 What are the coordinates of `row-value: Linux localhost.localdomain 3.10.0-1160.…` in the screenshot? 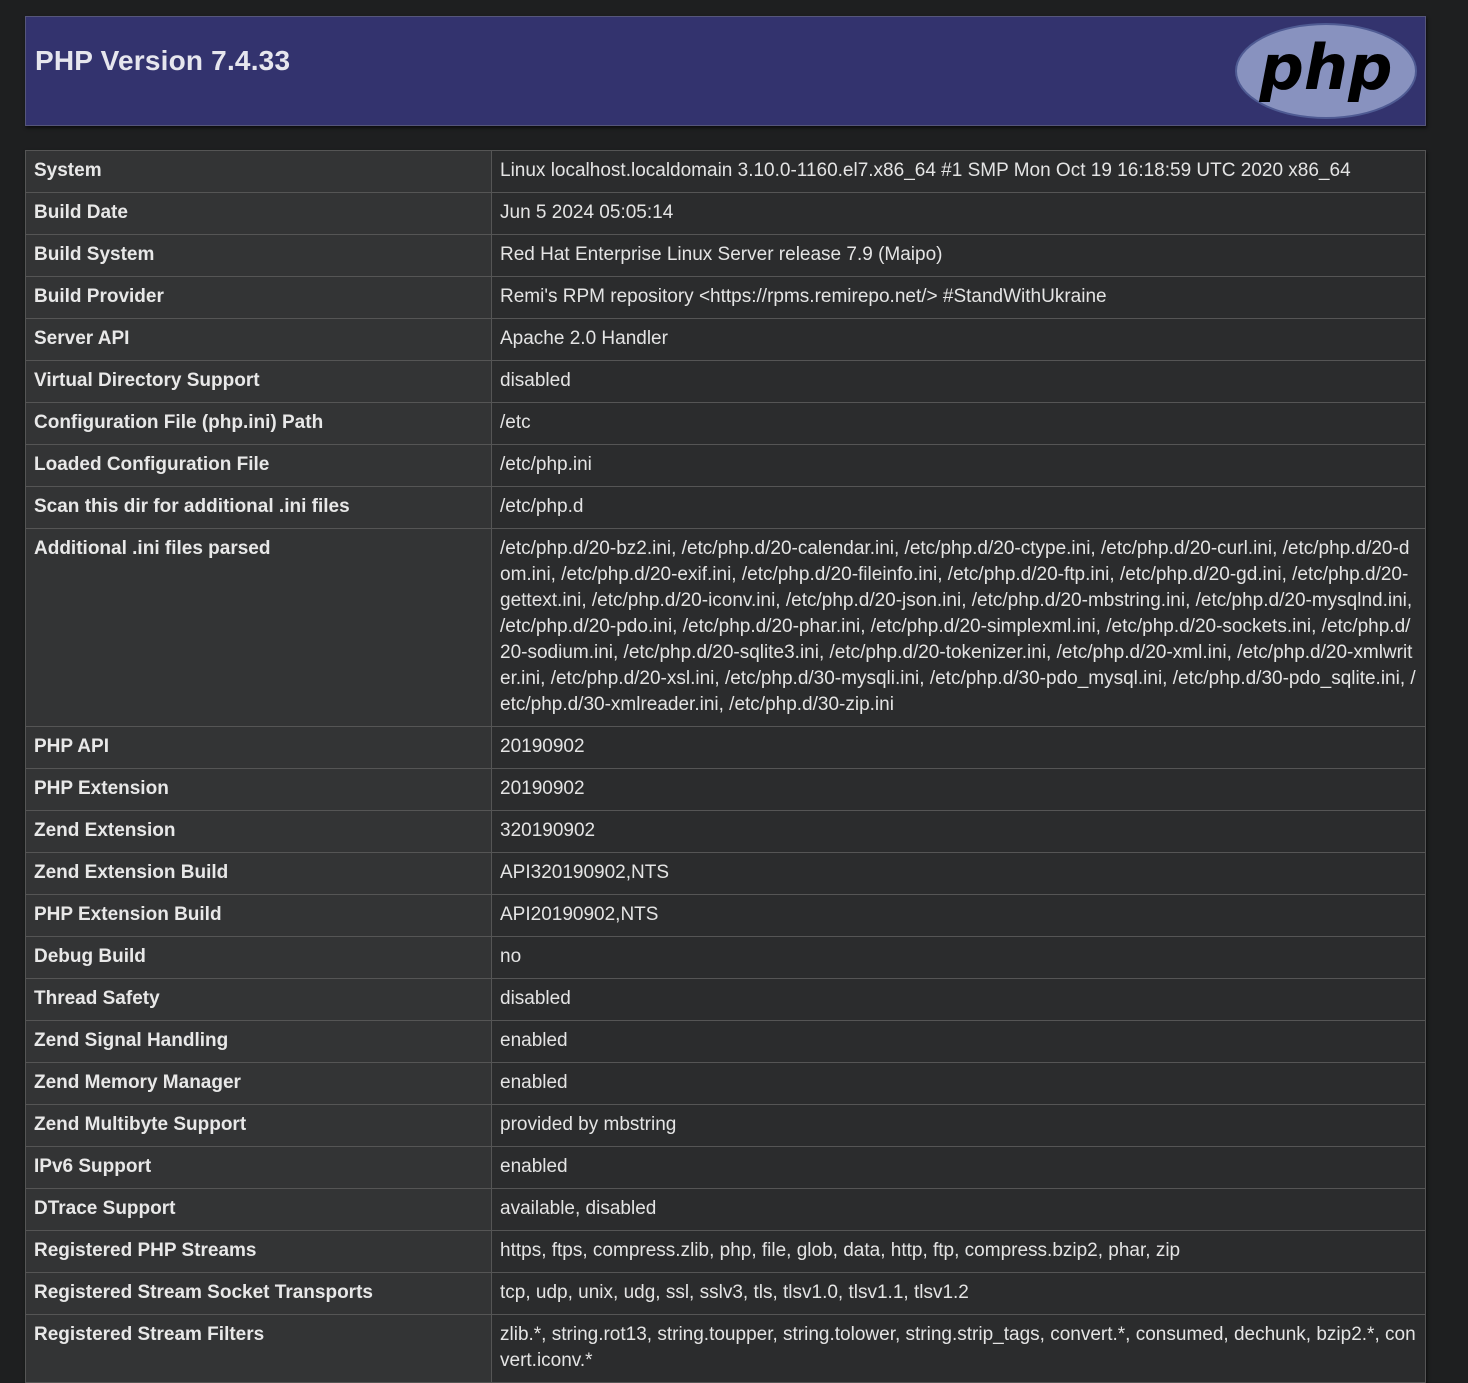 It's located at (958, 171).